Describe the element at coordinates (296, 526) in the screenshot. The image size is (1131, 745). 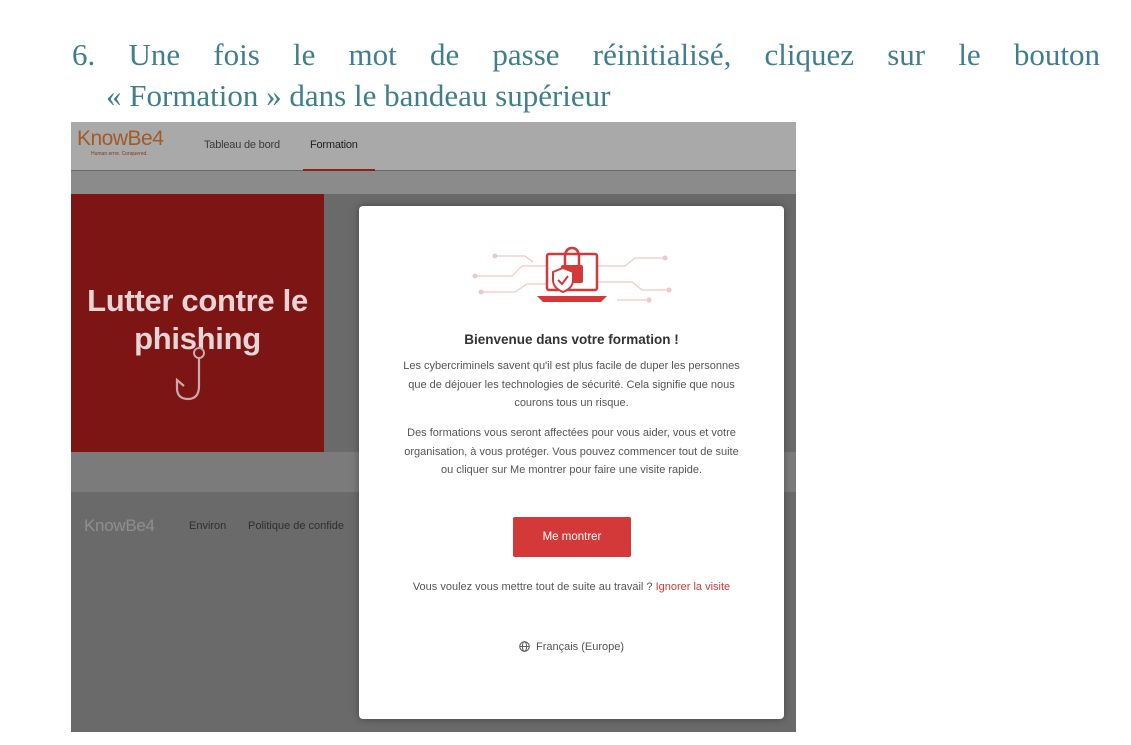
I see `footer-link-privacy: Politique de confide` at that location.